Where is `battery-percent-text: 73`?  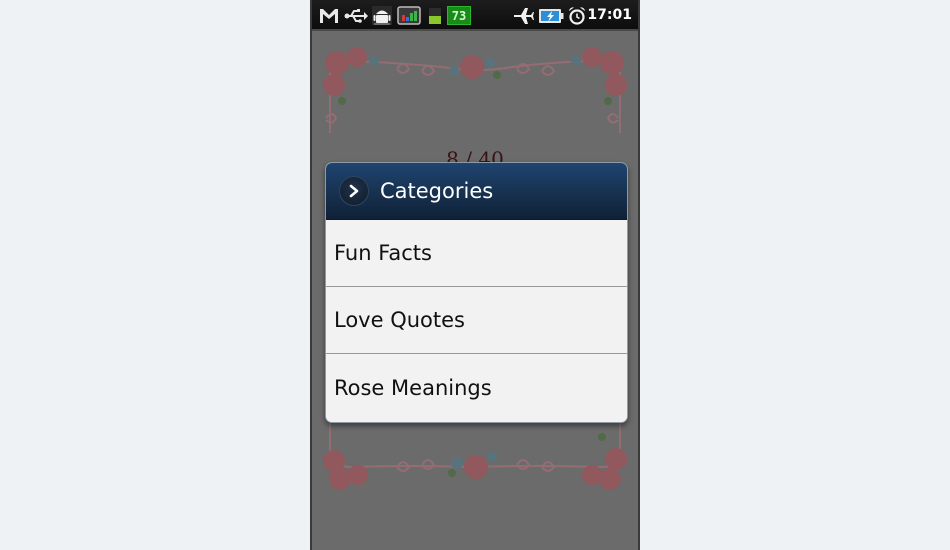
battery-percent-text: 73 is located at coordinates (459, 15).